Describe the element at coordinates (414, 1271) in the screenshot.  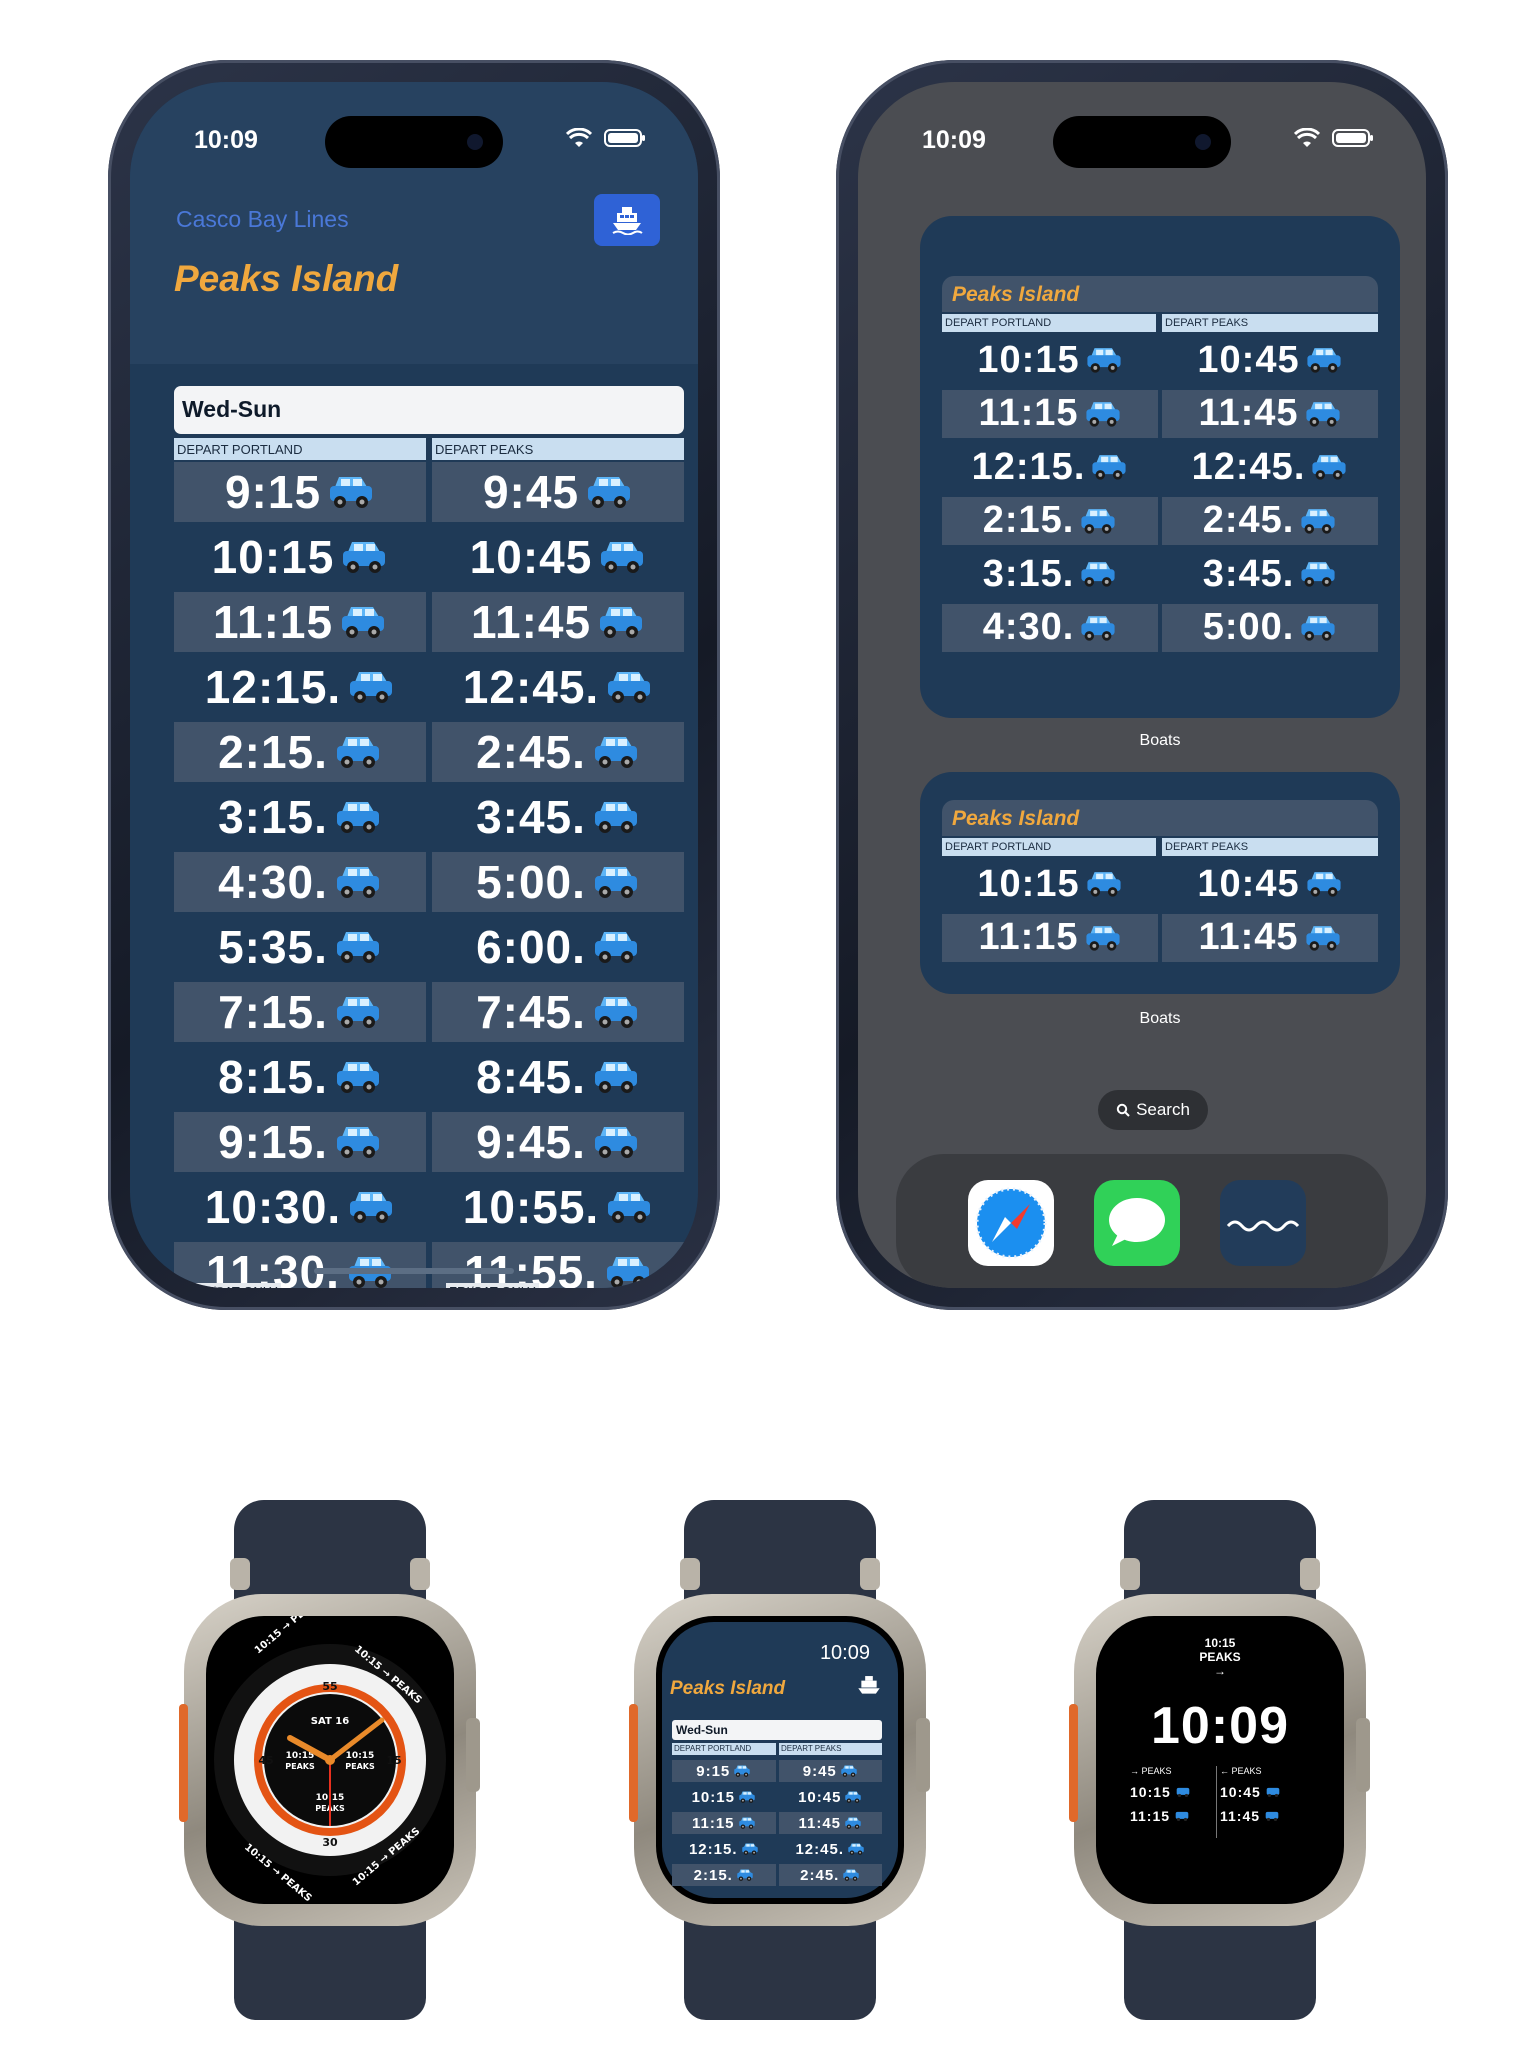
I see `home-indicator` at that location.